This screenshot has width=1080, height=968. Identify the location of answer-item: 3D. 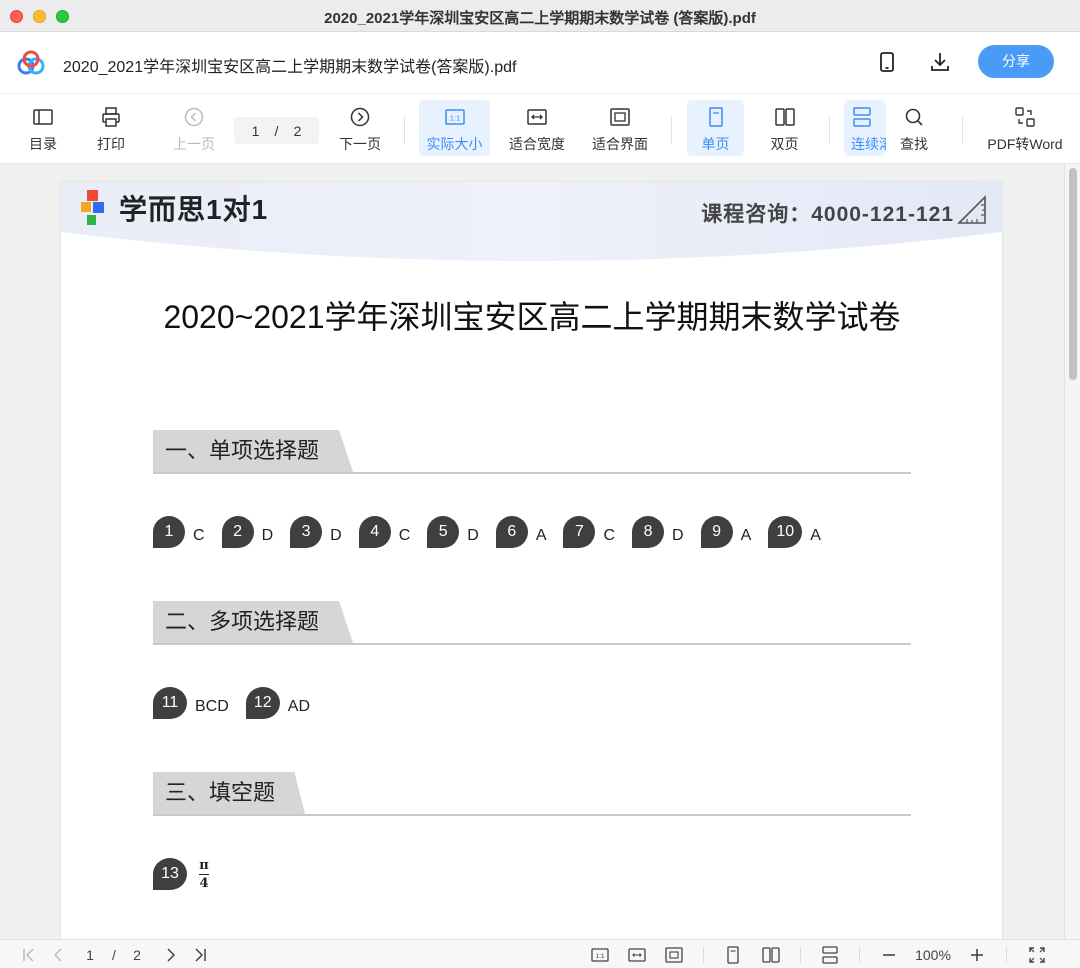
(316, 532).